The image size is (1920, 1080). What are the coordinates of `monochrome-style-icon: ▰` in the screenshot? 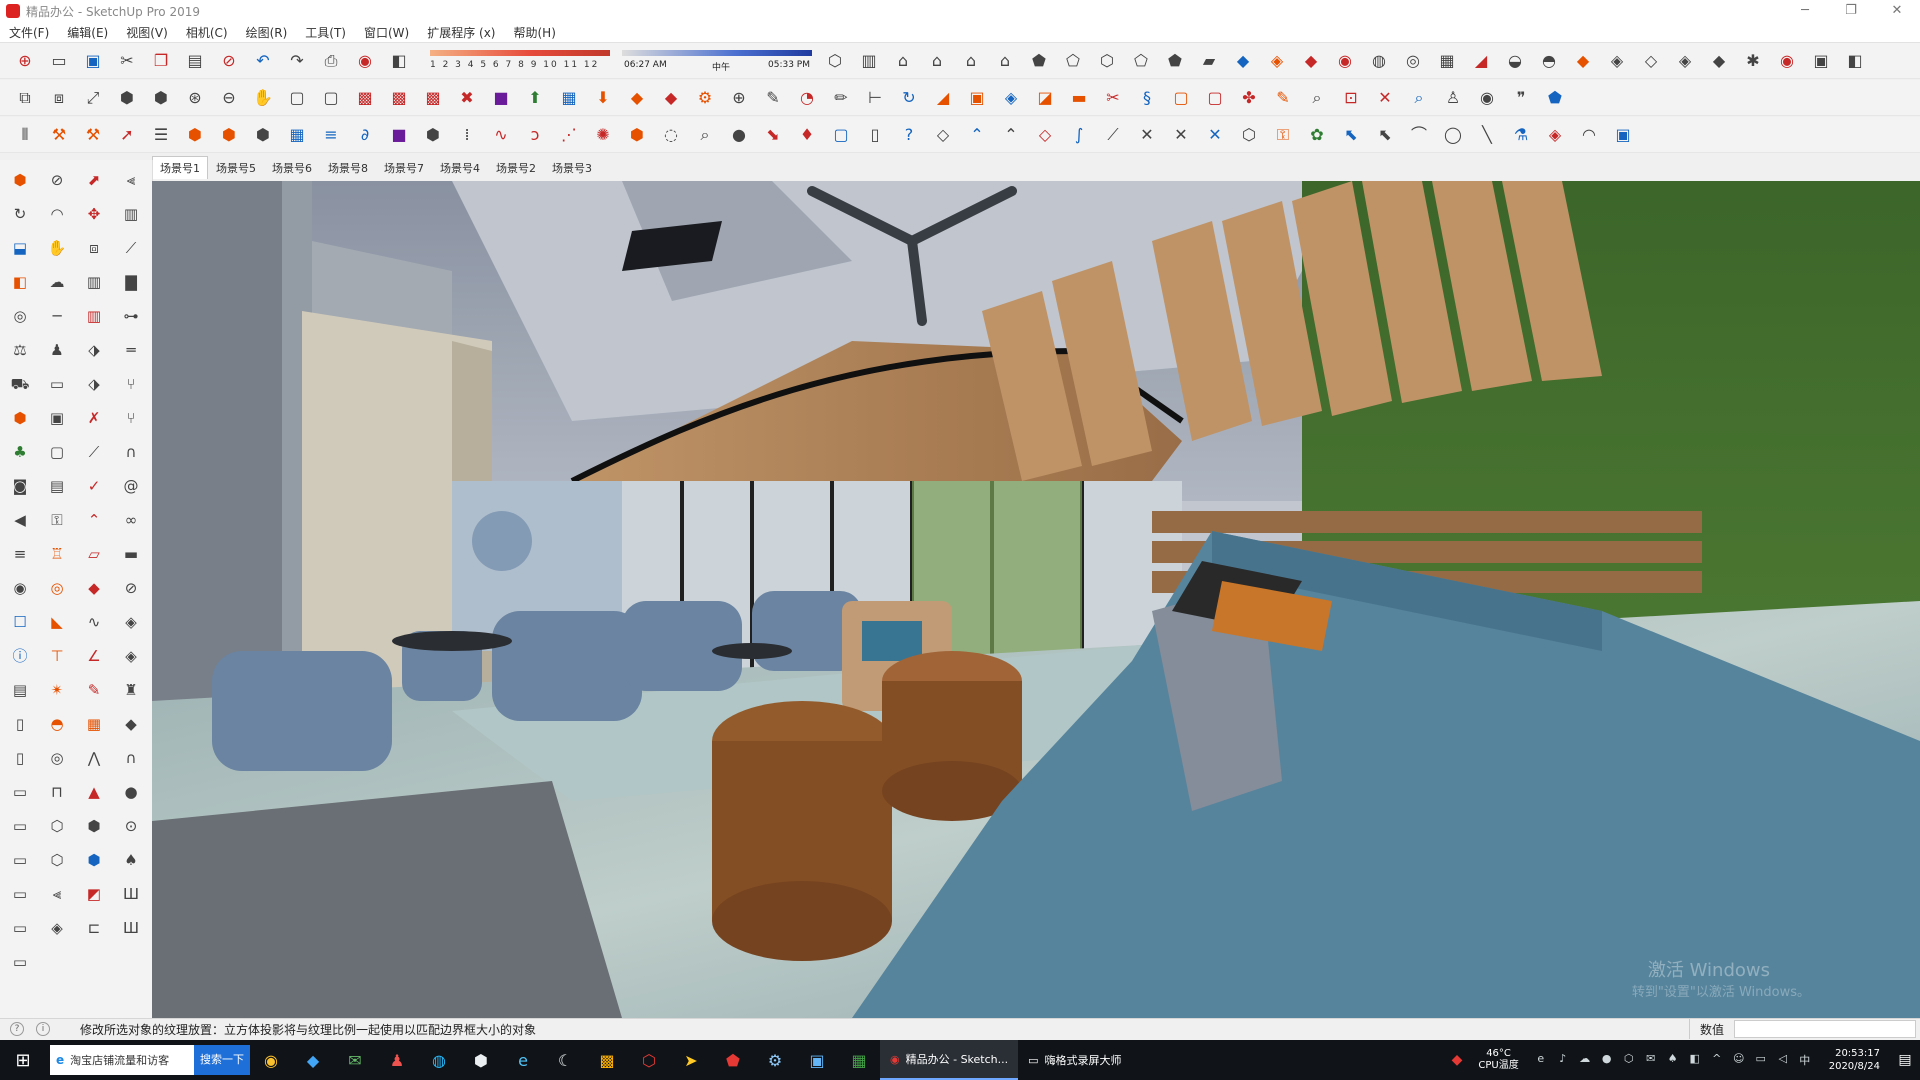 It's located at (1209, 61).